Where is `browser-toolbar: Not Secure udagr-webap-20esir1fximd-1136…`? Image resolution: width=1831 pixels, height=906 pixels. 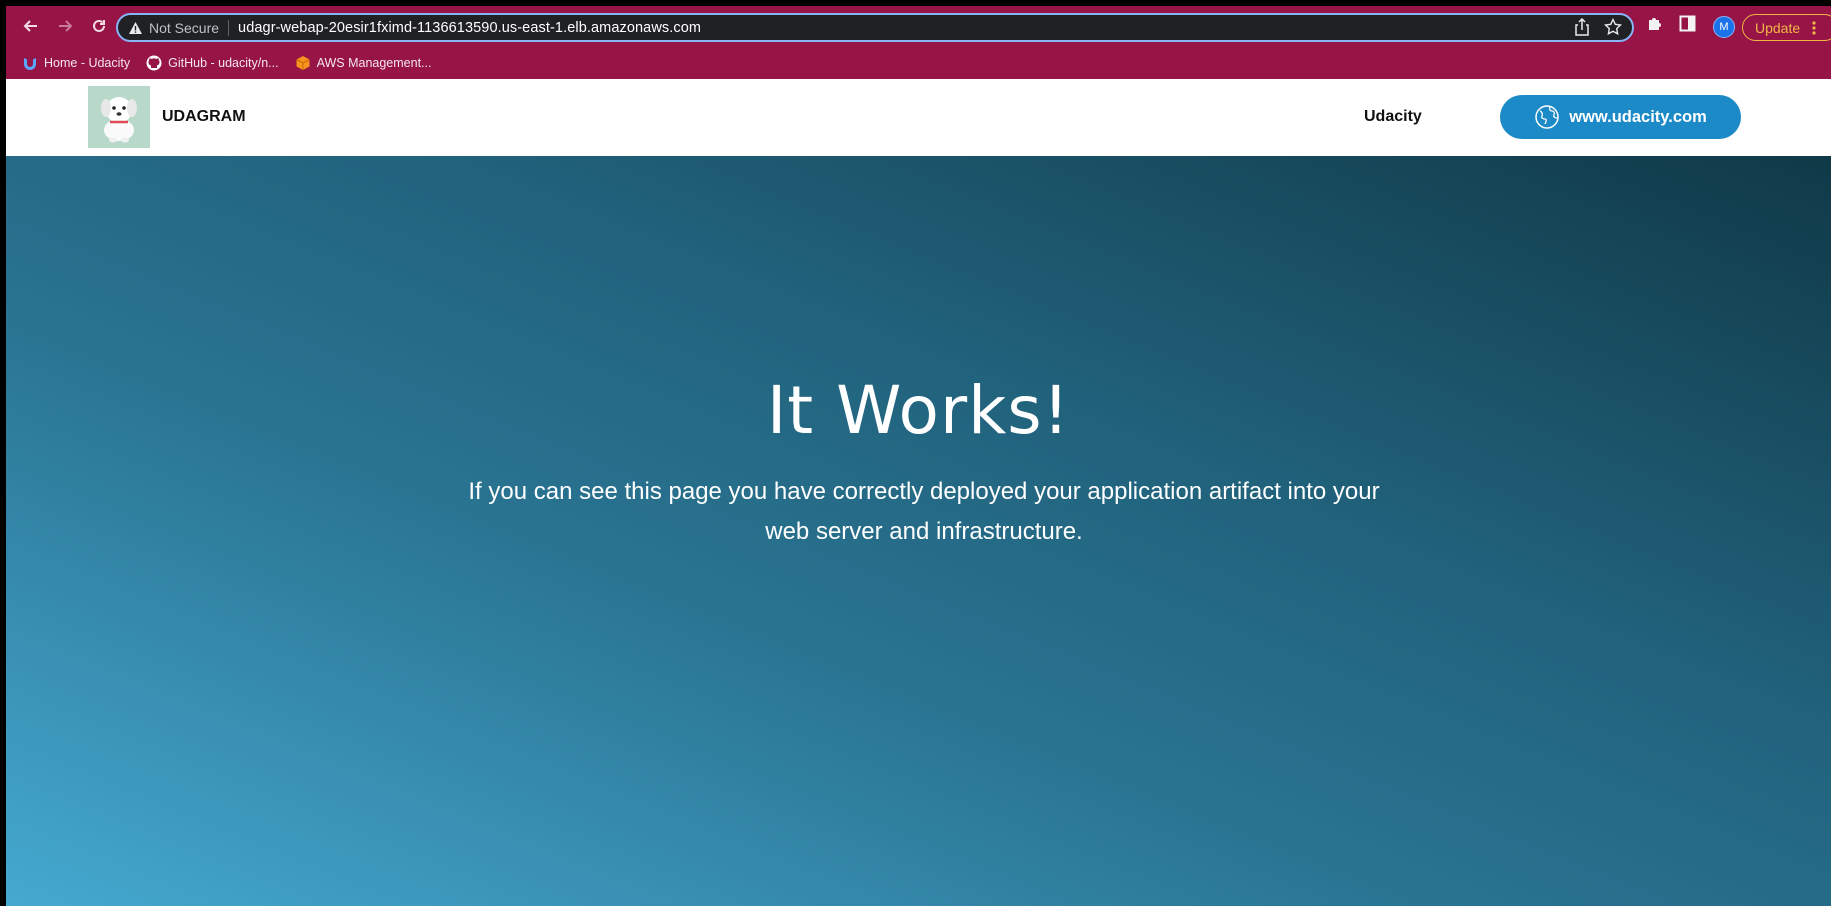 browser-toolbar: Not Secure udagr-webap-20esir1fximd-1136… is located at coordinates (918, 26).